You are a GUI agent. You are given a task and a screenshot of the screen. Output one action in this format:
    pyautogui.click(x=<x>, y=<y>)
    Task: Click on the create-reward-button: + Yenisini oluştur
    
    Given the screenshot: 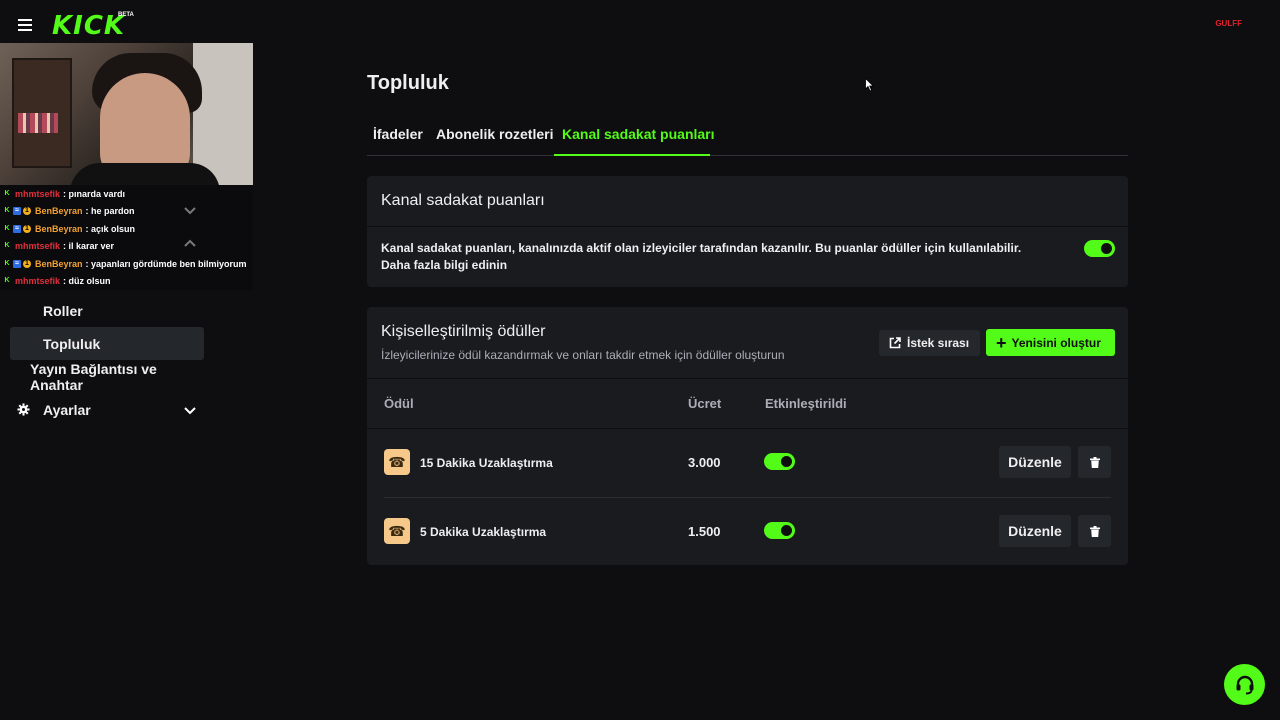 What is the action you would take?
    pyautogui.click(x=1050, y=342)
    